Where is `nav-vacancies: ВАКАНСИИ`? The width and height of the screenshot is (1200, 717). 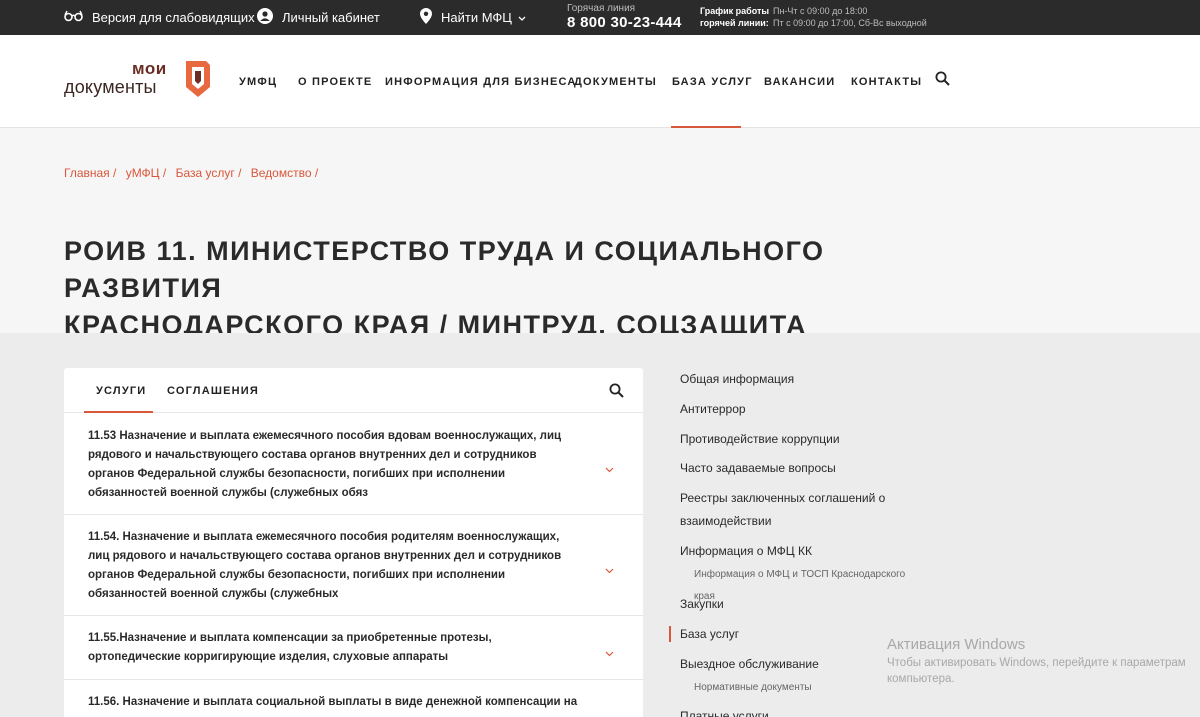
nav-vacancies: ВАКАНСИИ is located at coordinates (799, 81).